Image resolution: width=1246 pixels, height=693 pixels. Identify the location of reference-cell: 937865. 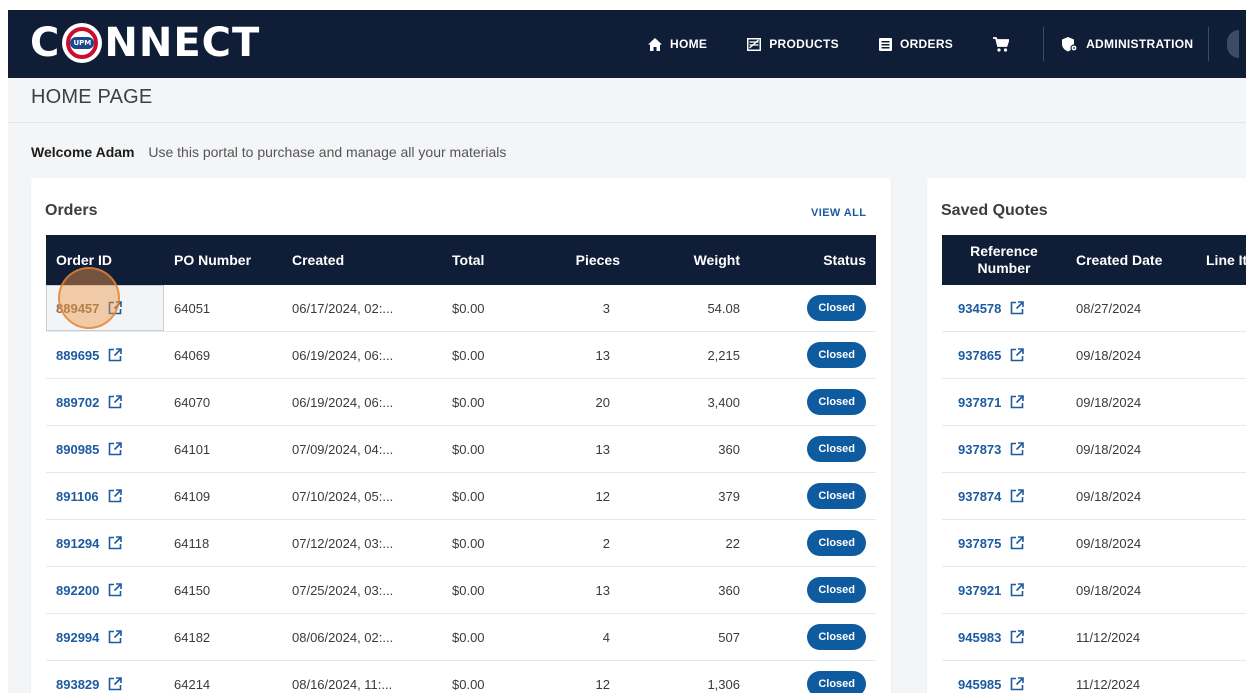
(1004, 355).